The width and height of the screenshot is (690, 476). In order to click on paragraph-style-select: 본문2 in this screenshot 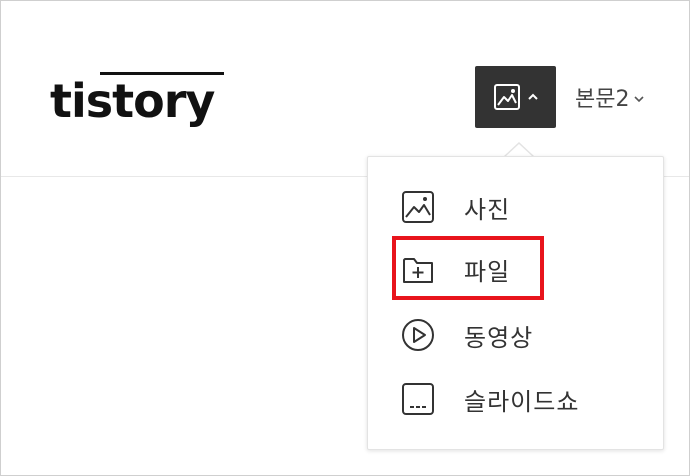, I will do `click(610, 97)`.